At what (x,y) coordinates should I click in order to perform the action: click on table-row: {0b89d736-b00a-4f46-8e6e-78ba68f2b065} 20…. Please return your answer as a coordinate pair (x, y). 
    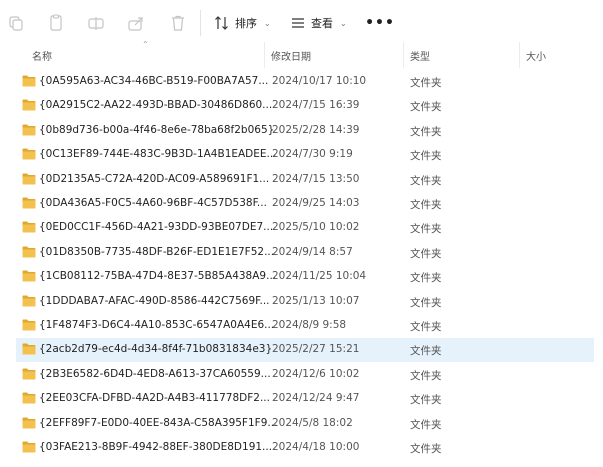
    Looking at the image, I should click on (305, 131).